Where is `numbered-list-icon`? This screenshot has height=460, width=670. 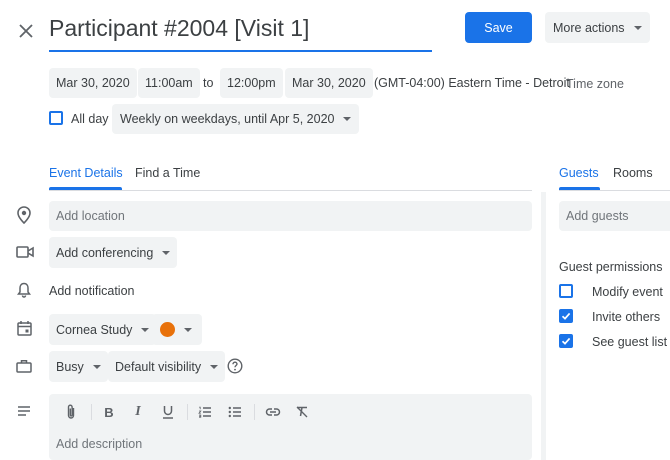
numbered-list-icon is located at coordinates (205, 412).